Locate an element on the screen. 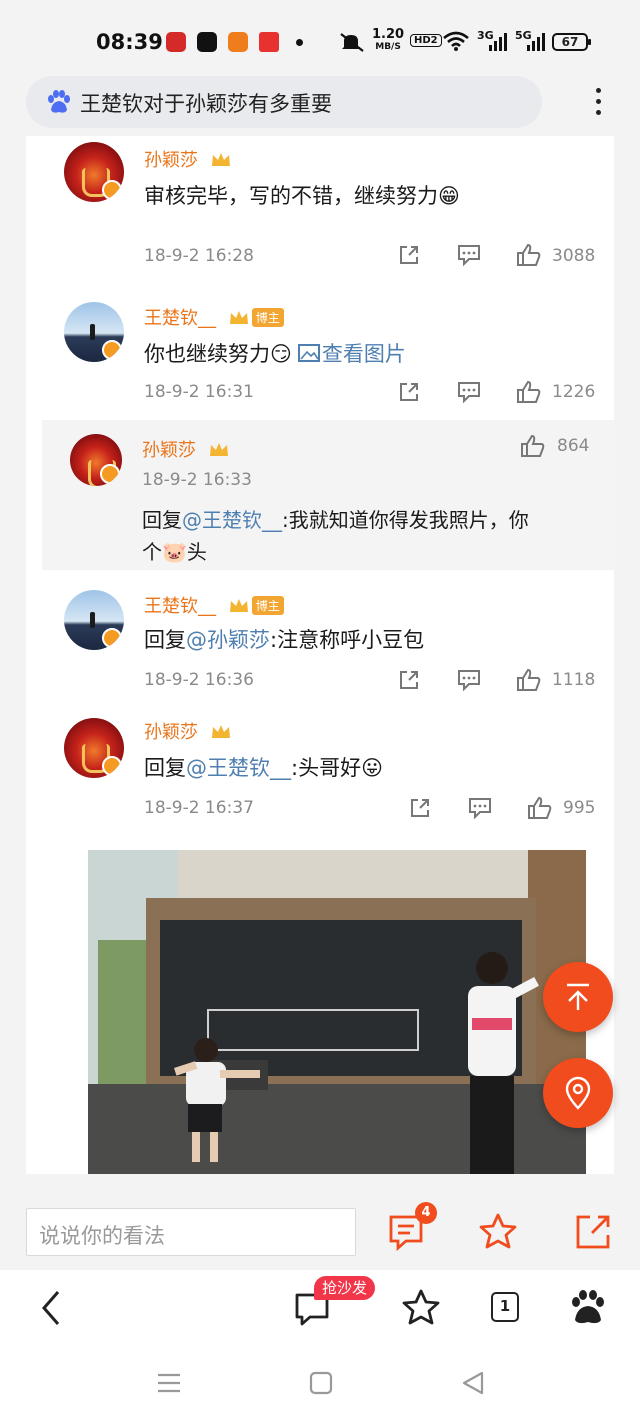 Image resolution: width=640 pixels, height=1422 pixels. comment-body: 你也继续努力 is located at coordinates (207, 354).